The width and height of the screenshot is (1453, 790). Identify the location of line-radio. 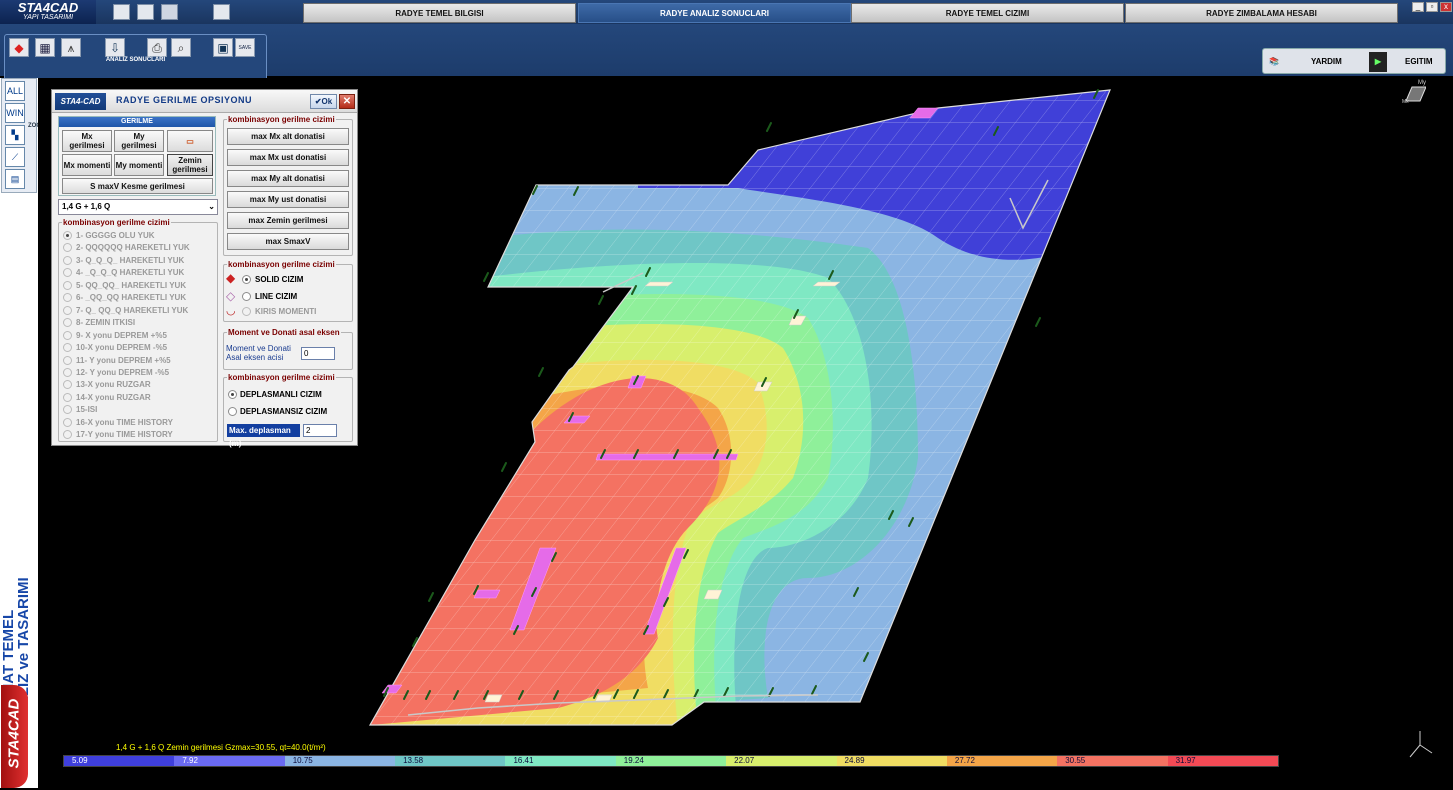
(246, 296).